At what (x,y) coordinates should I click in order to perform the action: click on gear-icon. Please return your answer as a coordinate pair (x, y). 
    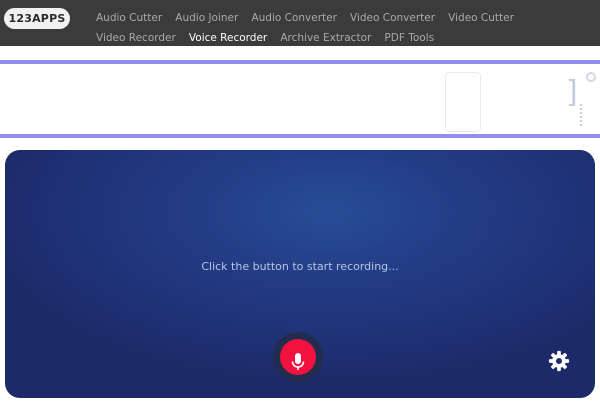
    Looking at the image, I should click on (559, 361).